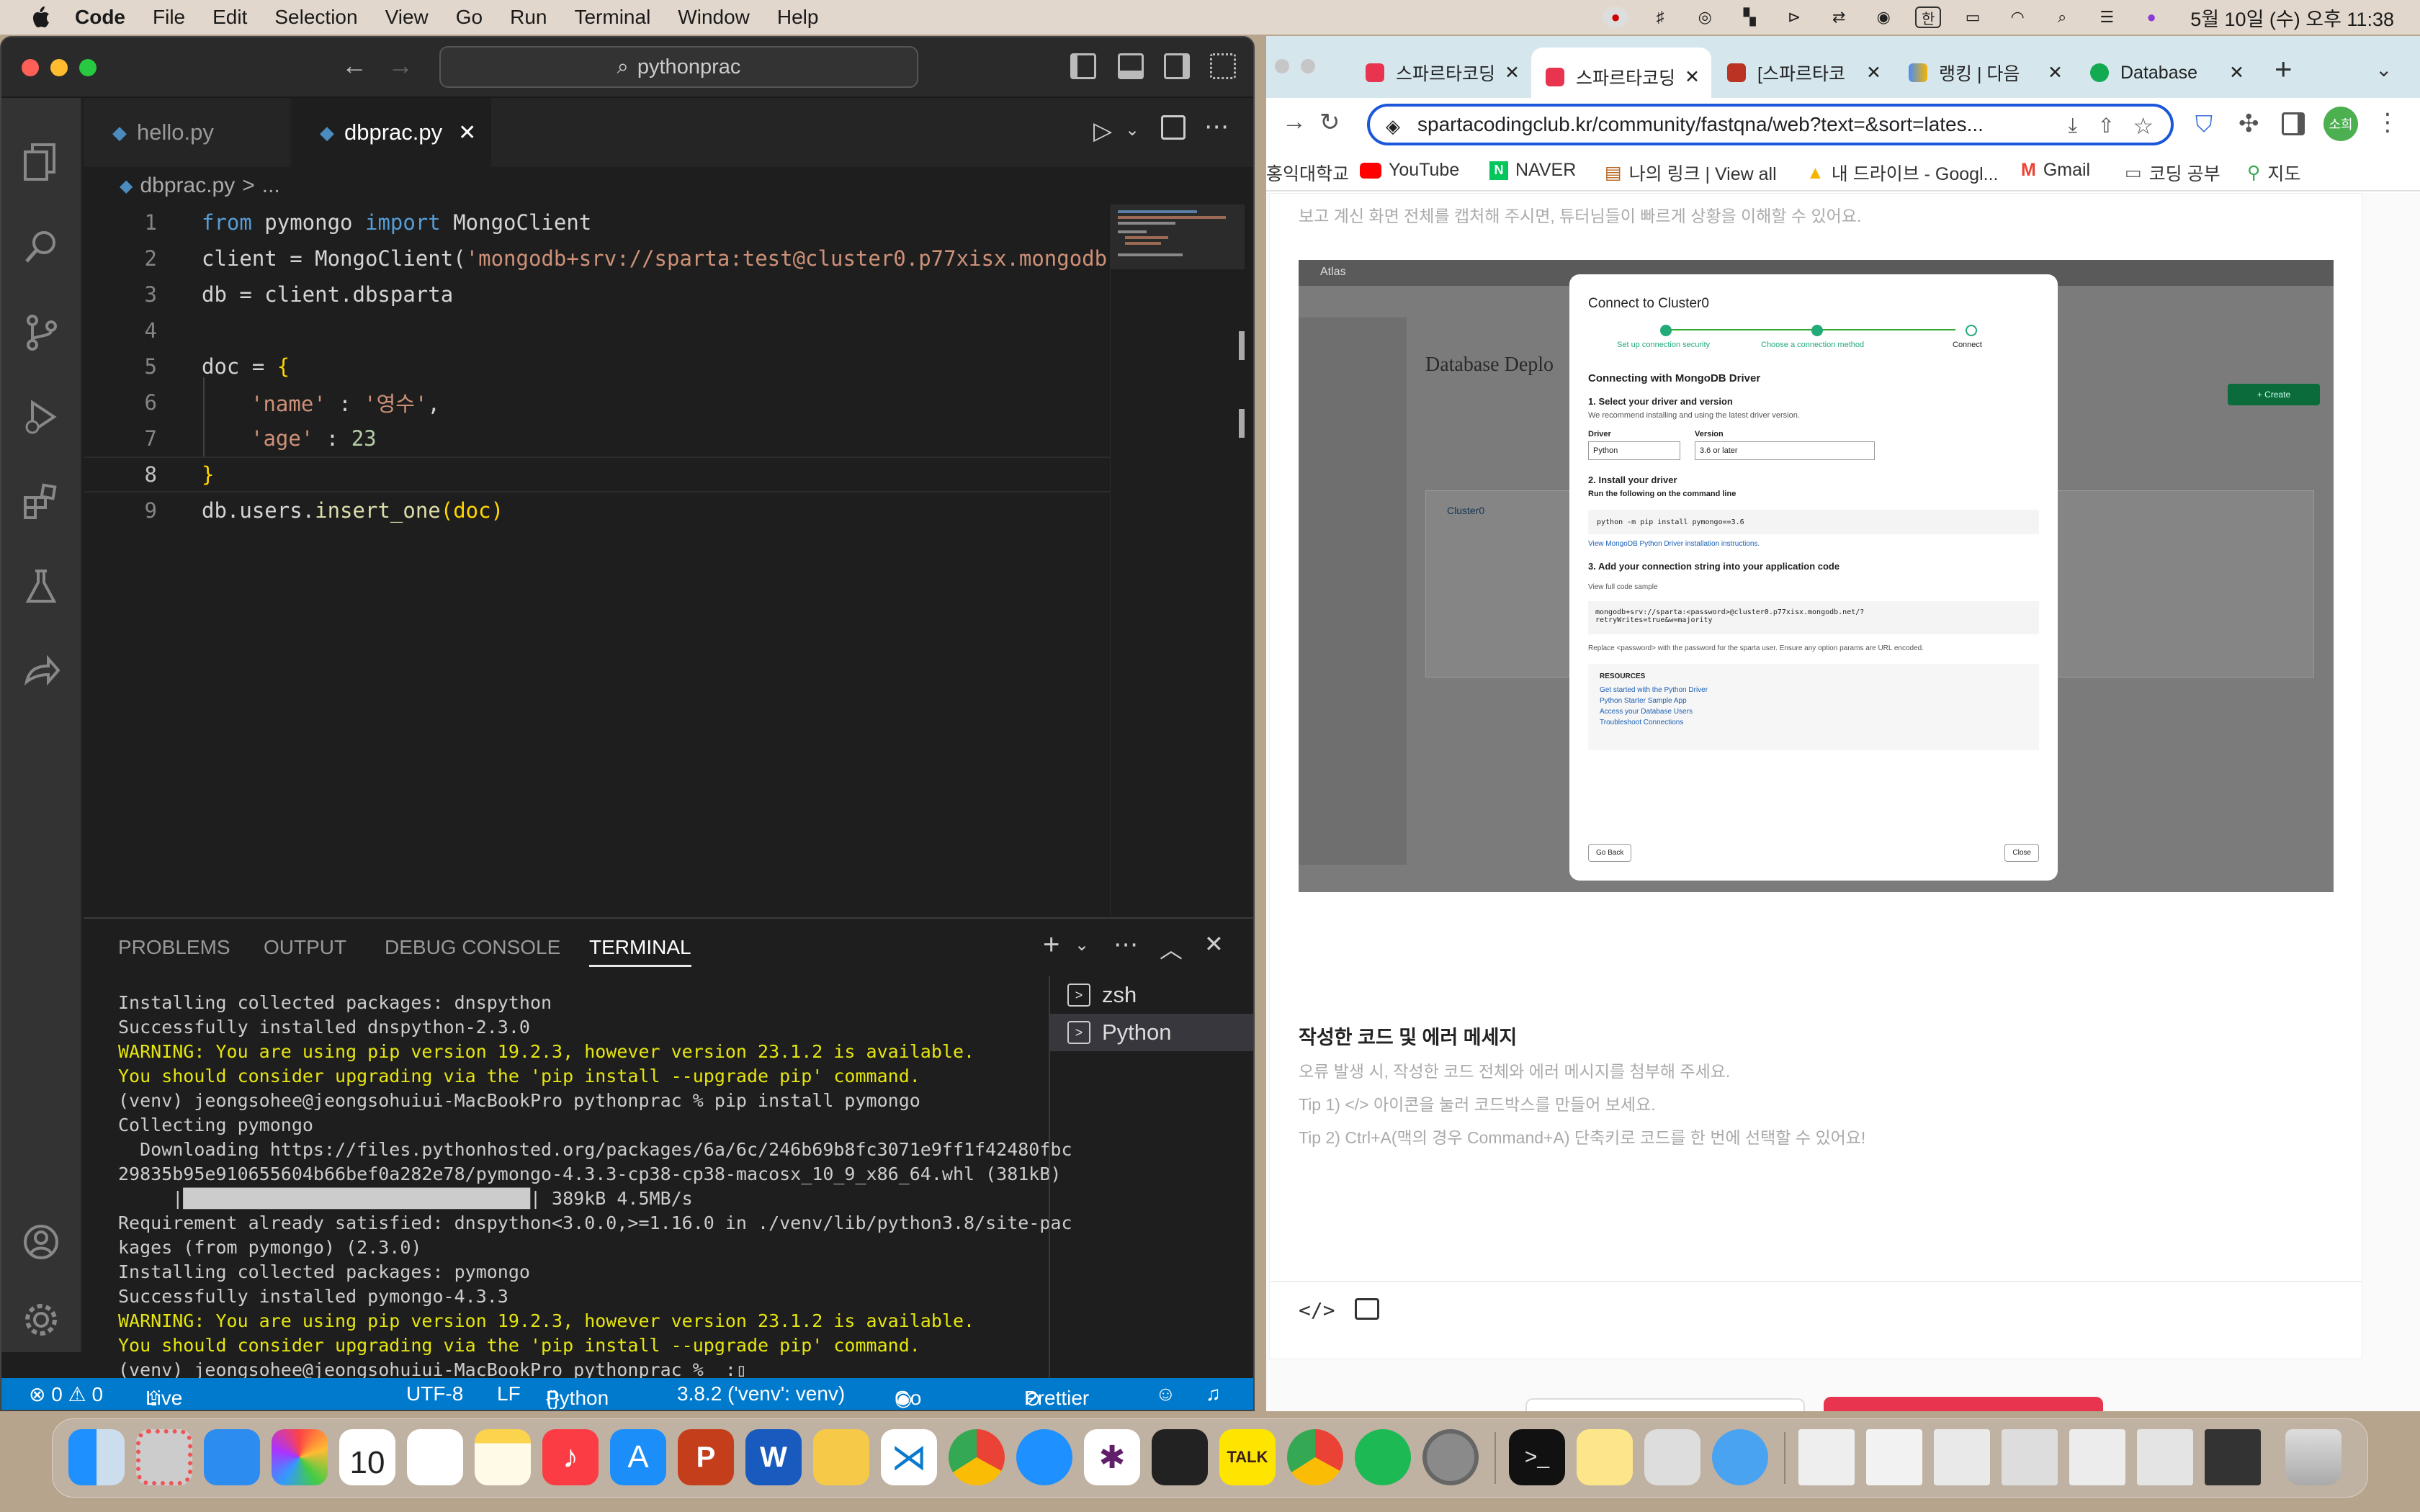 The image size is (2420, 1512). Describe the element at coordinates (2166, 73) in the screenshot. I see `chrome-tab: Database ✕` at that location.